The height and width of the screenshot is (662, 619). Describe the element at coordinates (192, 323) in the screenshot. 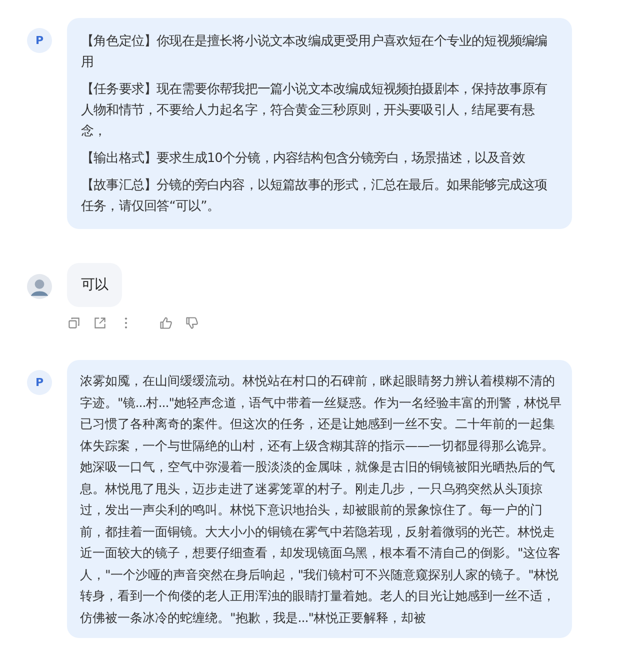

I see `thumbs-down-icon` at that location.